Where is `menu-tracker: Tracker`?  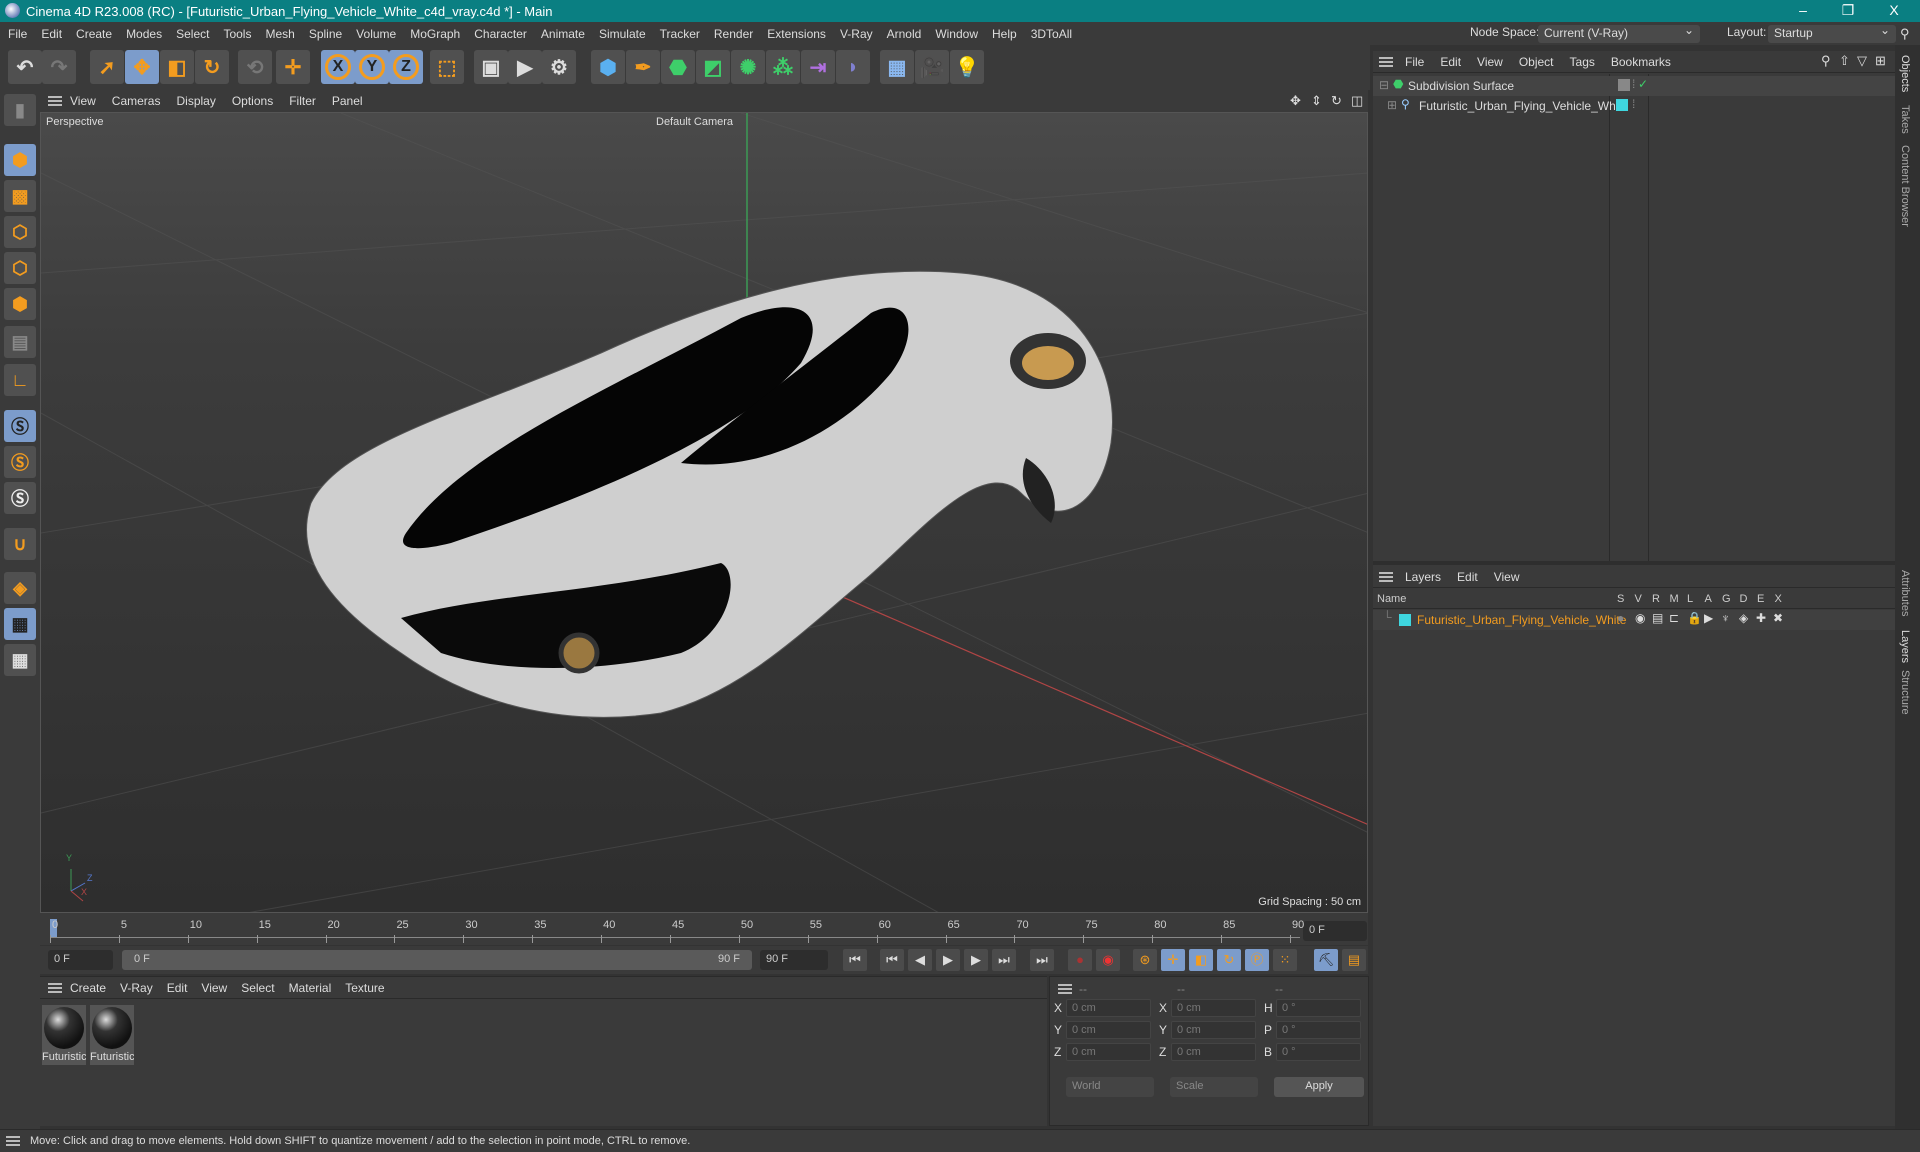 menu-tracker: Tracker is located at coordinates (680, 34).